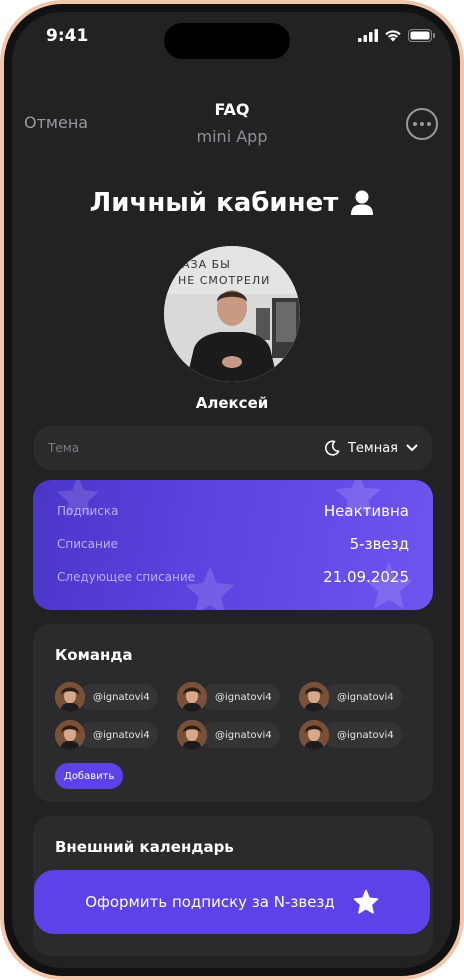 Image resolution: width=464 pixels, height=980 pixels. What do you see at coordinates (332, 448) in the screenshot?
I see `moon-icon` at bounding box center [332, 448].